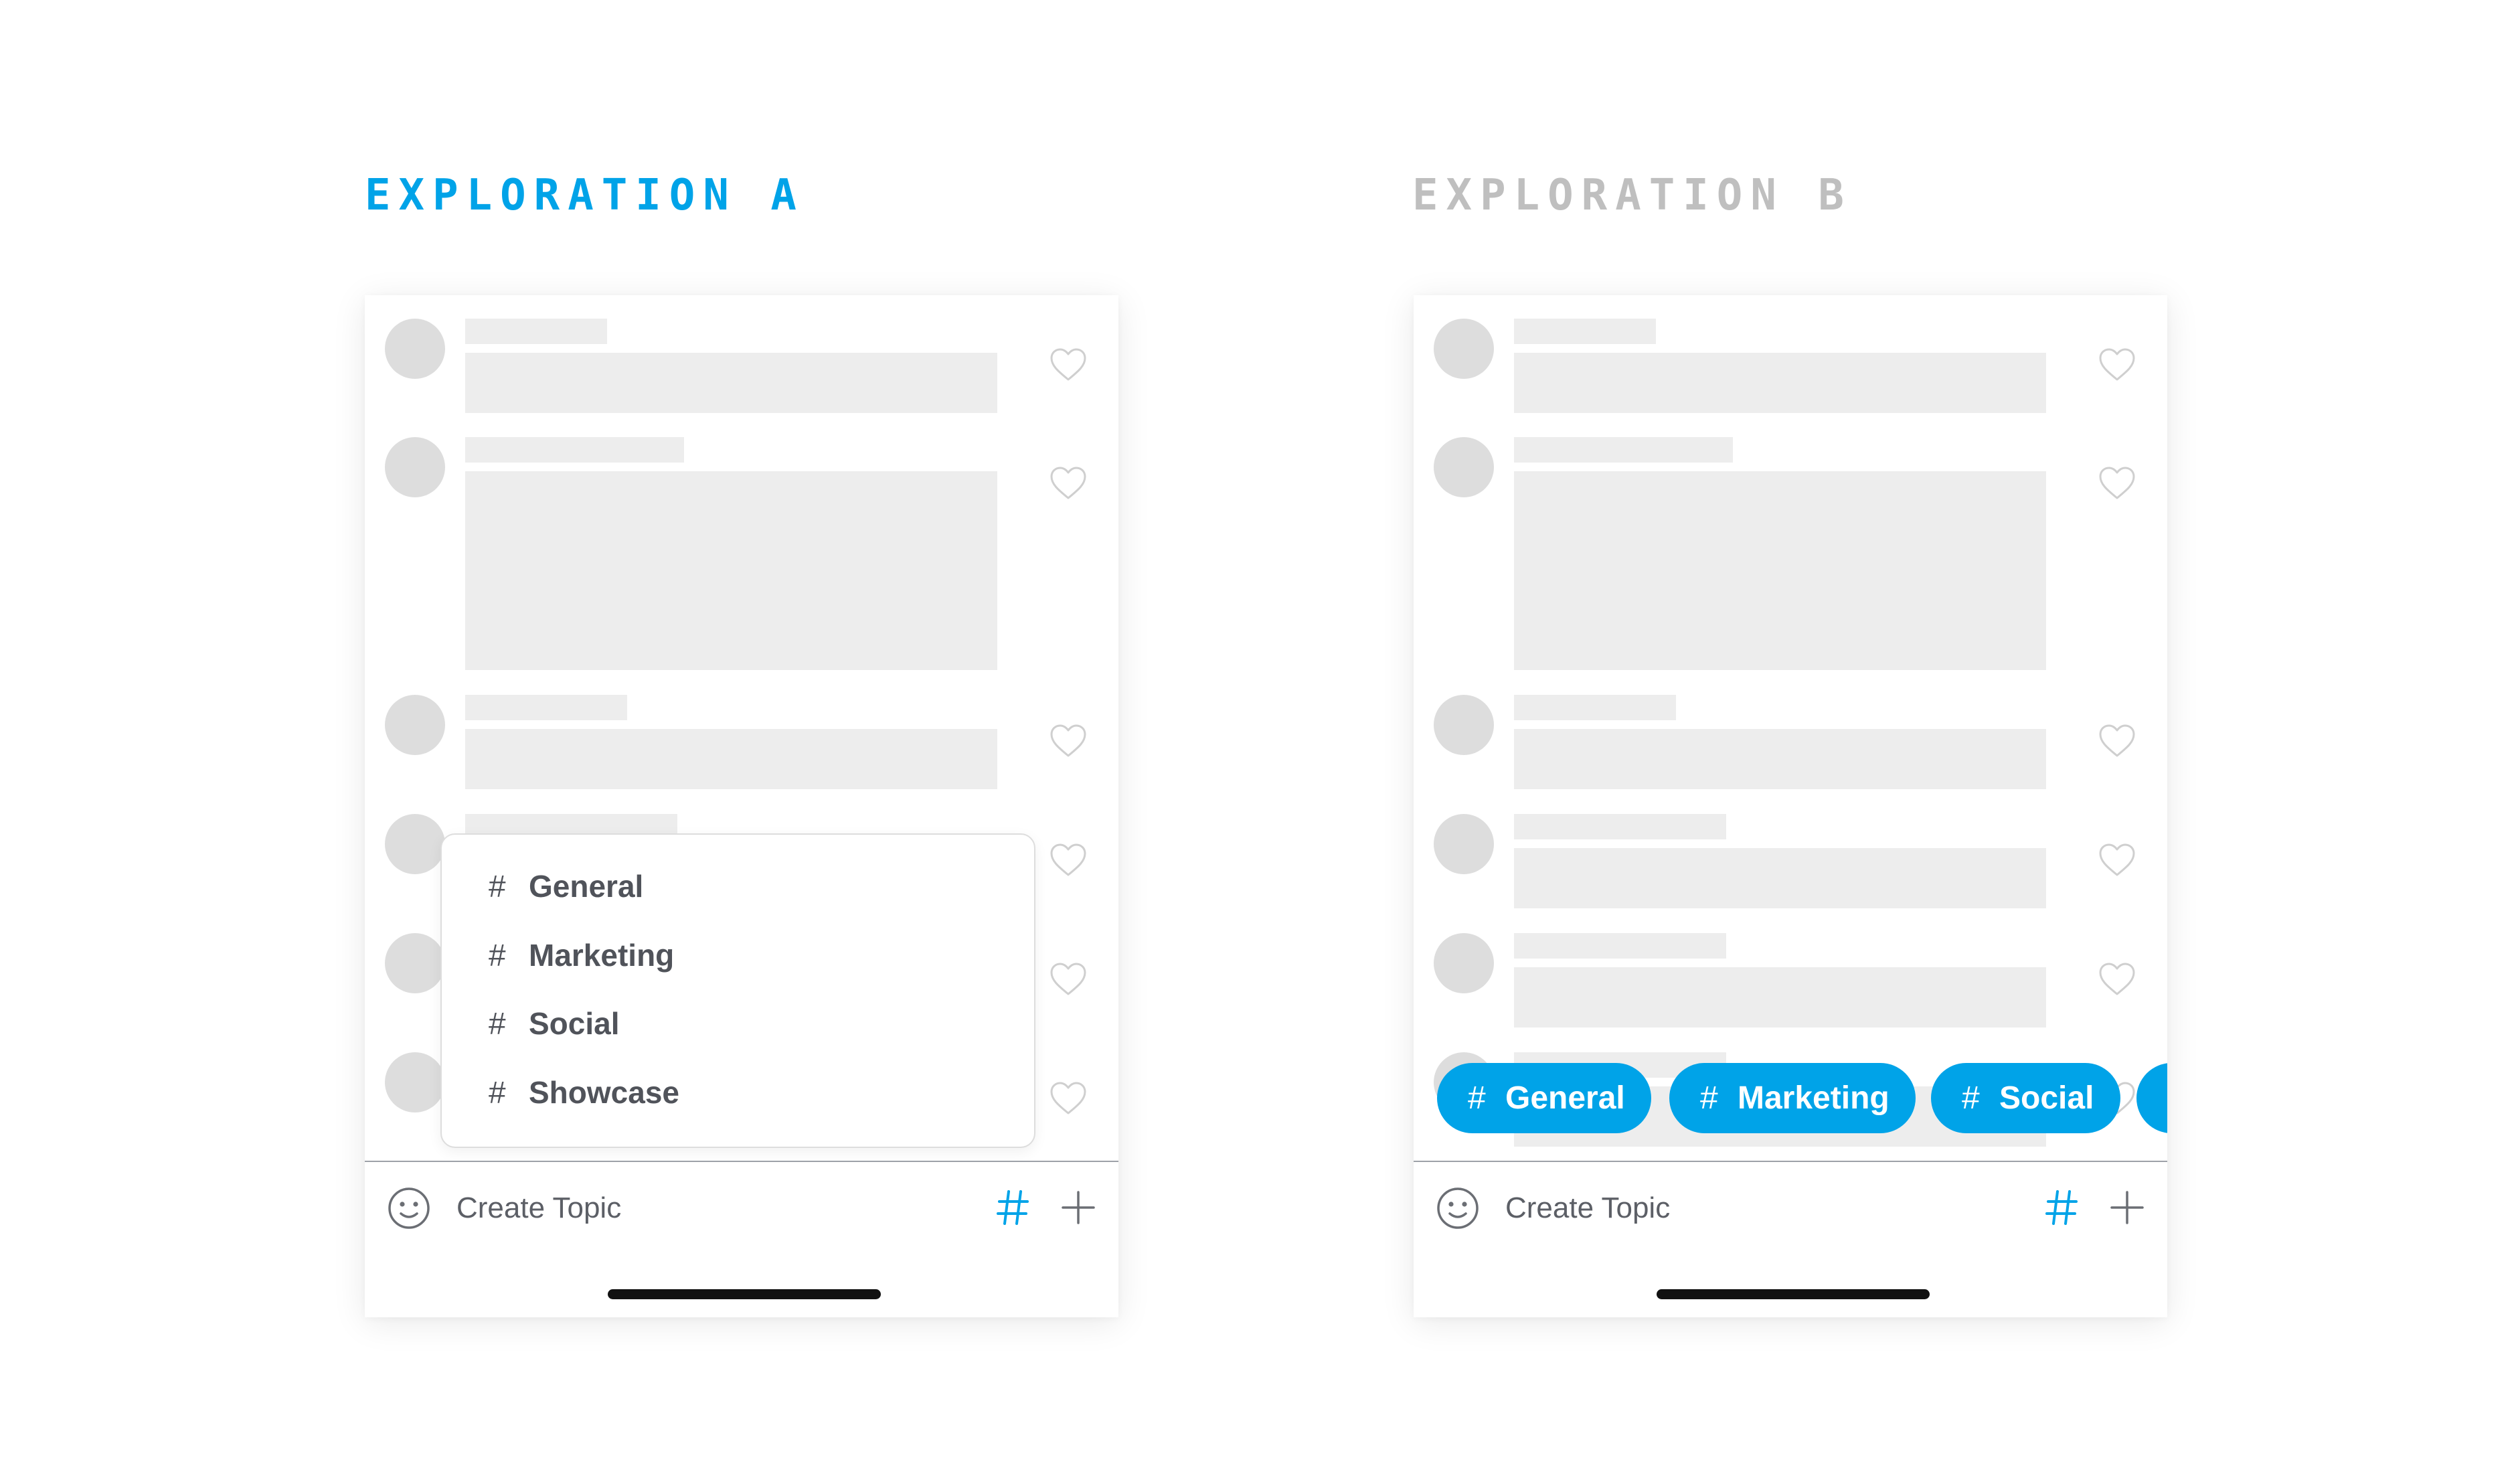  What do you see at coordinates (2151, 1098) in the screenshot?
I see `topic-chip-overflow` at bounding box center [2151, 1098].